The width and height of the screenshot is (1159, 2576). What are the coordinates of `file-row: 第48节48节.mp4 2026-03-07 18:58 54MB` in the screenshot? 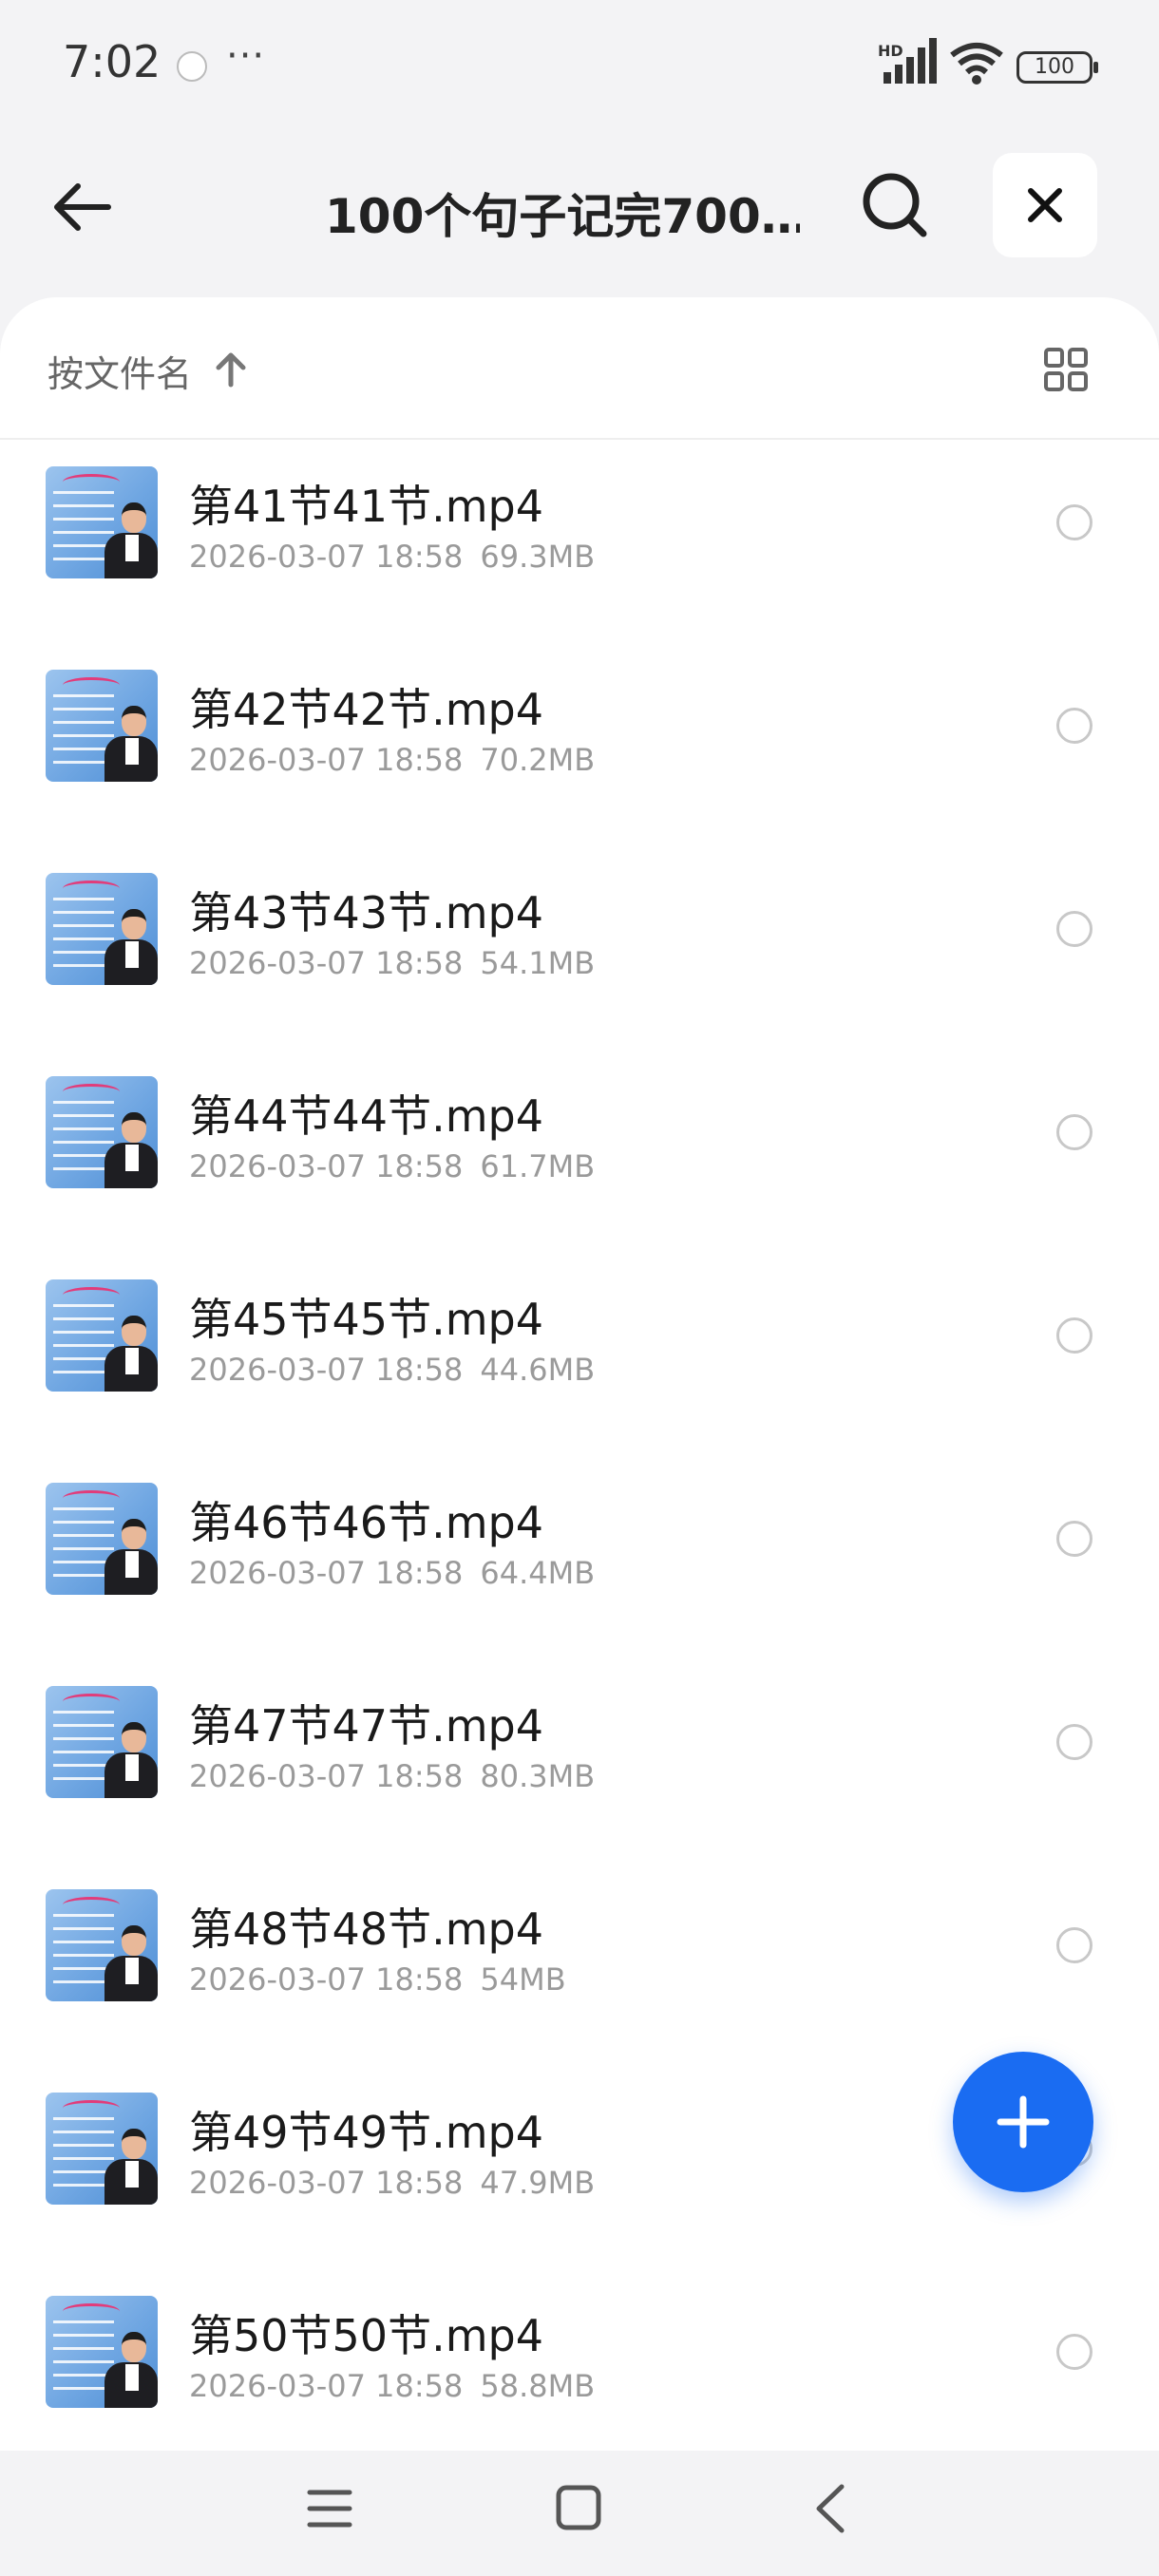 It's located at (579, 1964).